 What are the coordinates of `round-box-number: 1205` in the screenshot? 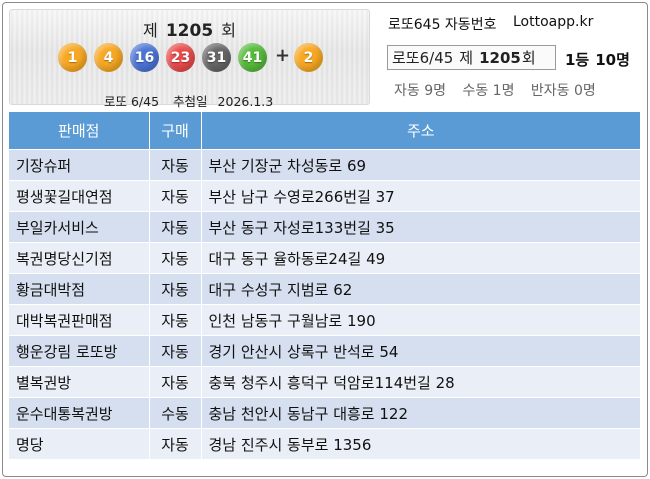 It's located at (500, 57).